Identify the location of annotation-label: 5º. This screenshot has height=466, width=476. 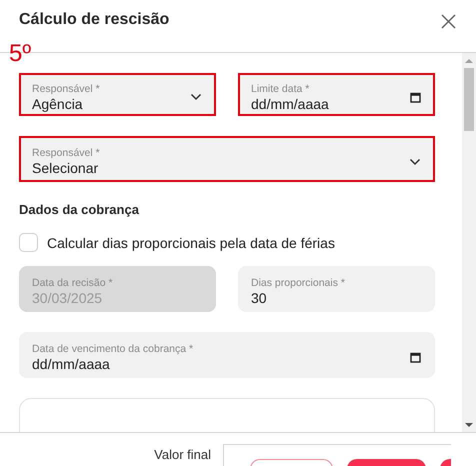
(20, 54).